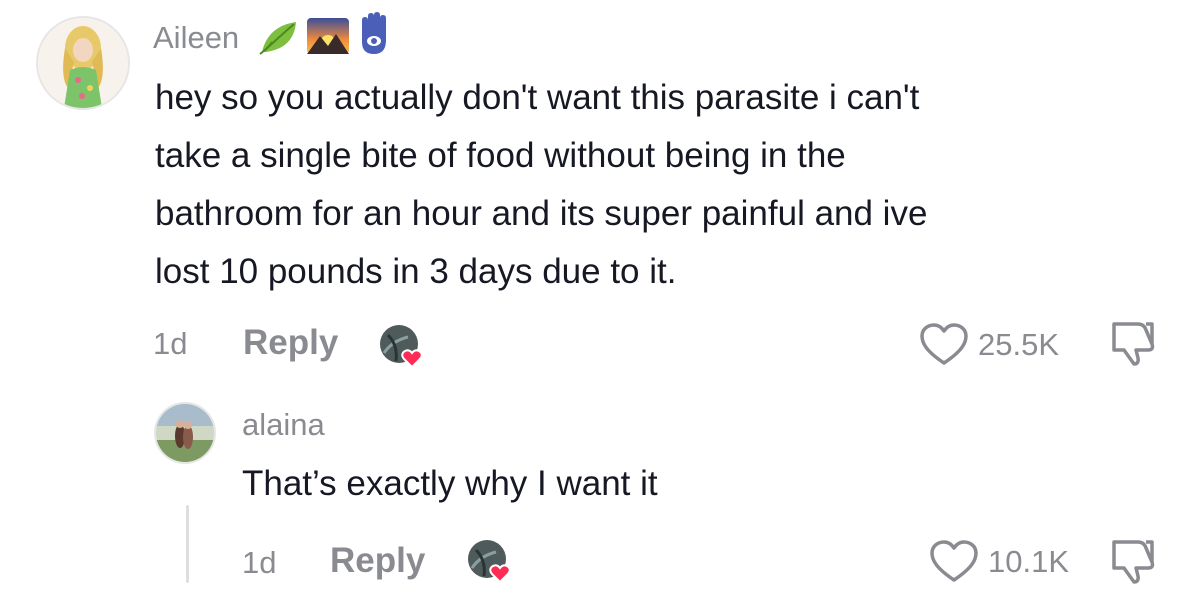 This screenshot has height=595, width=1200. I want to click on reply-text: That’s exactly why I want it, so click(450, 483).